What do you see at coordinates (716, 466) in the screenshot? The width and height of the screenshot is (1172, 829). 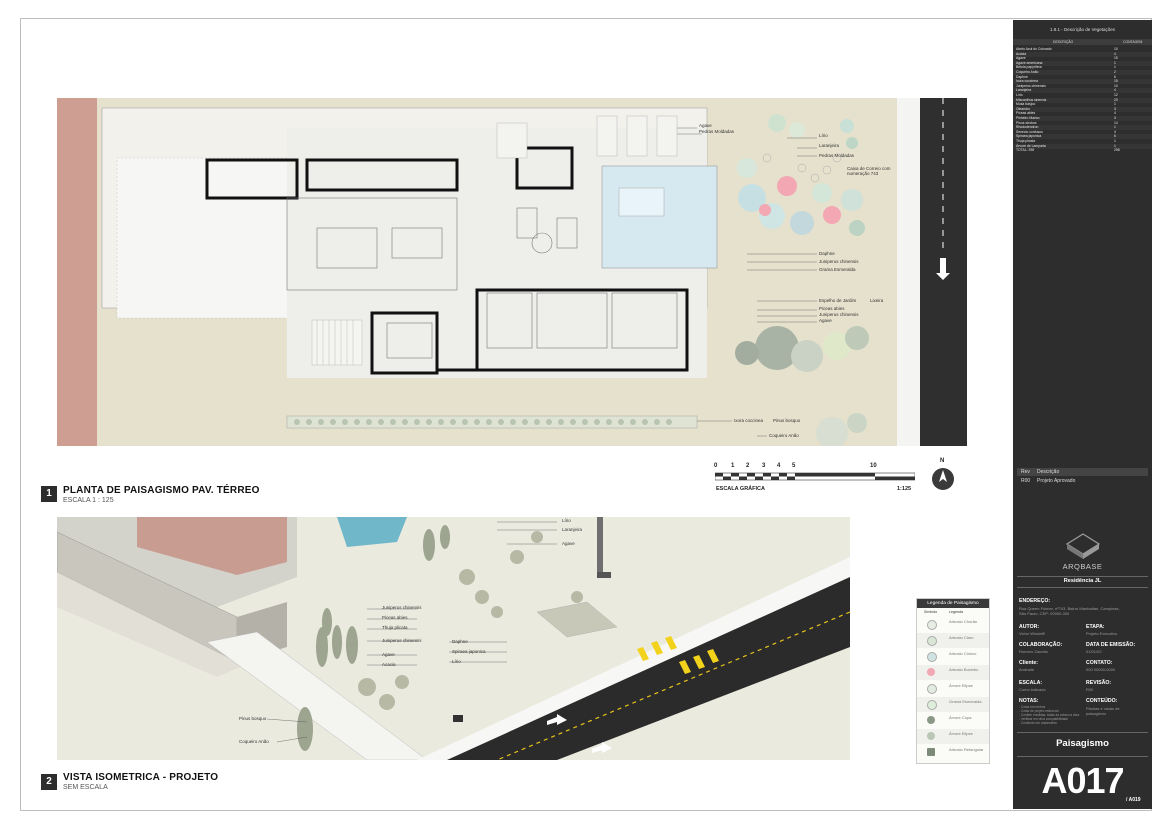 I see `scale-tick-0: 0` at bounding box center [716, 466].